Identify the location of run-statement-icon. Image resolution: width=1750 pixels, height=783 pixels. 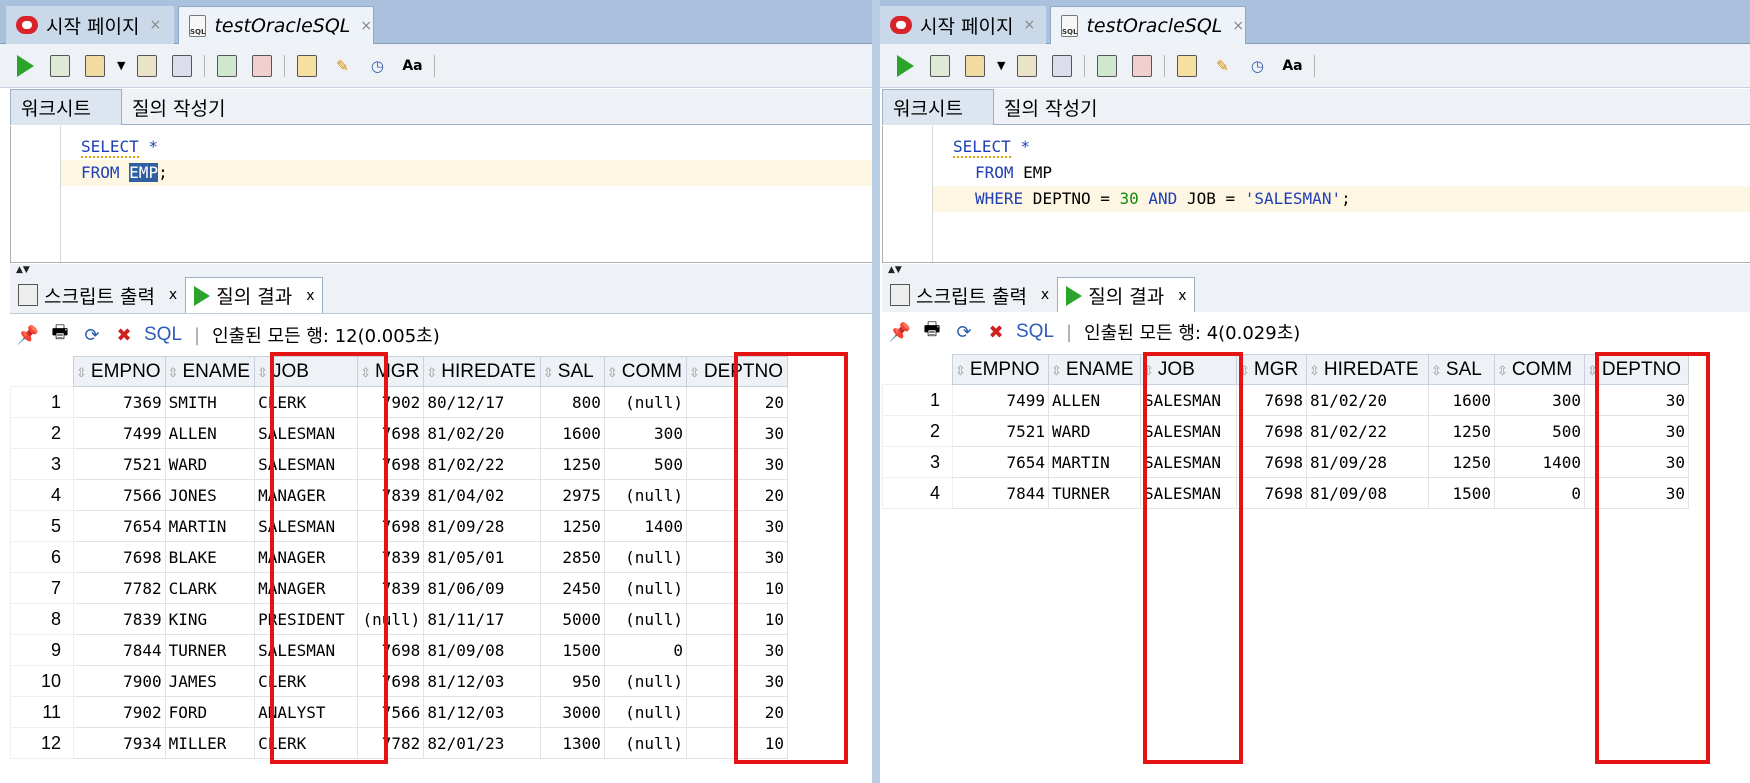
(25, 66).